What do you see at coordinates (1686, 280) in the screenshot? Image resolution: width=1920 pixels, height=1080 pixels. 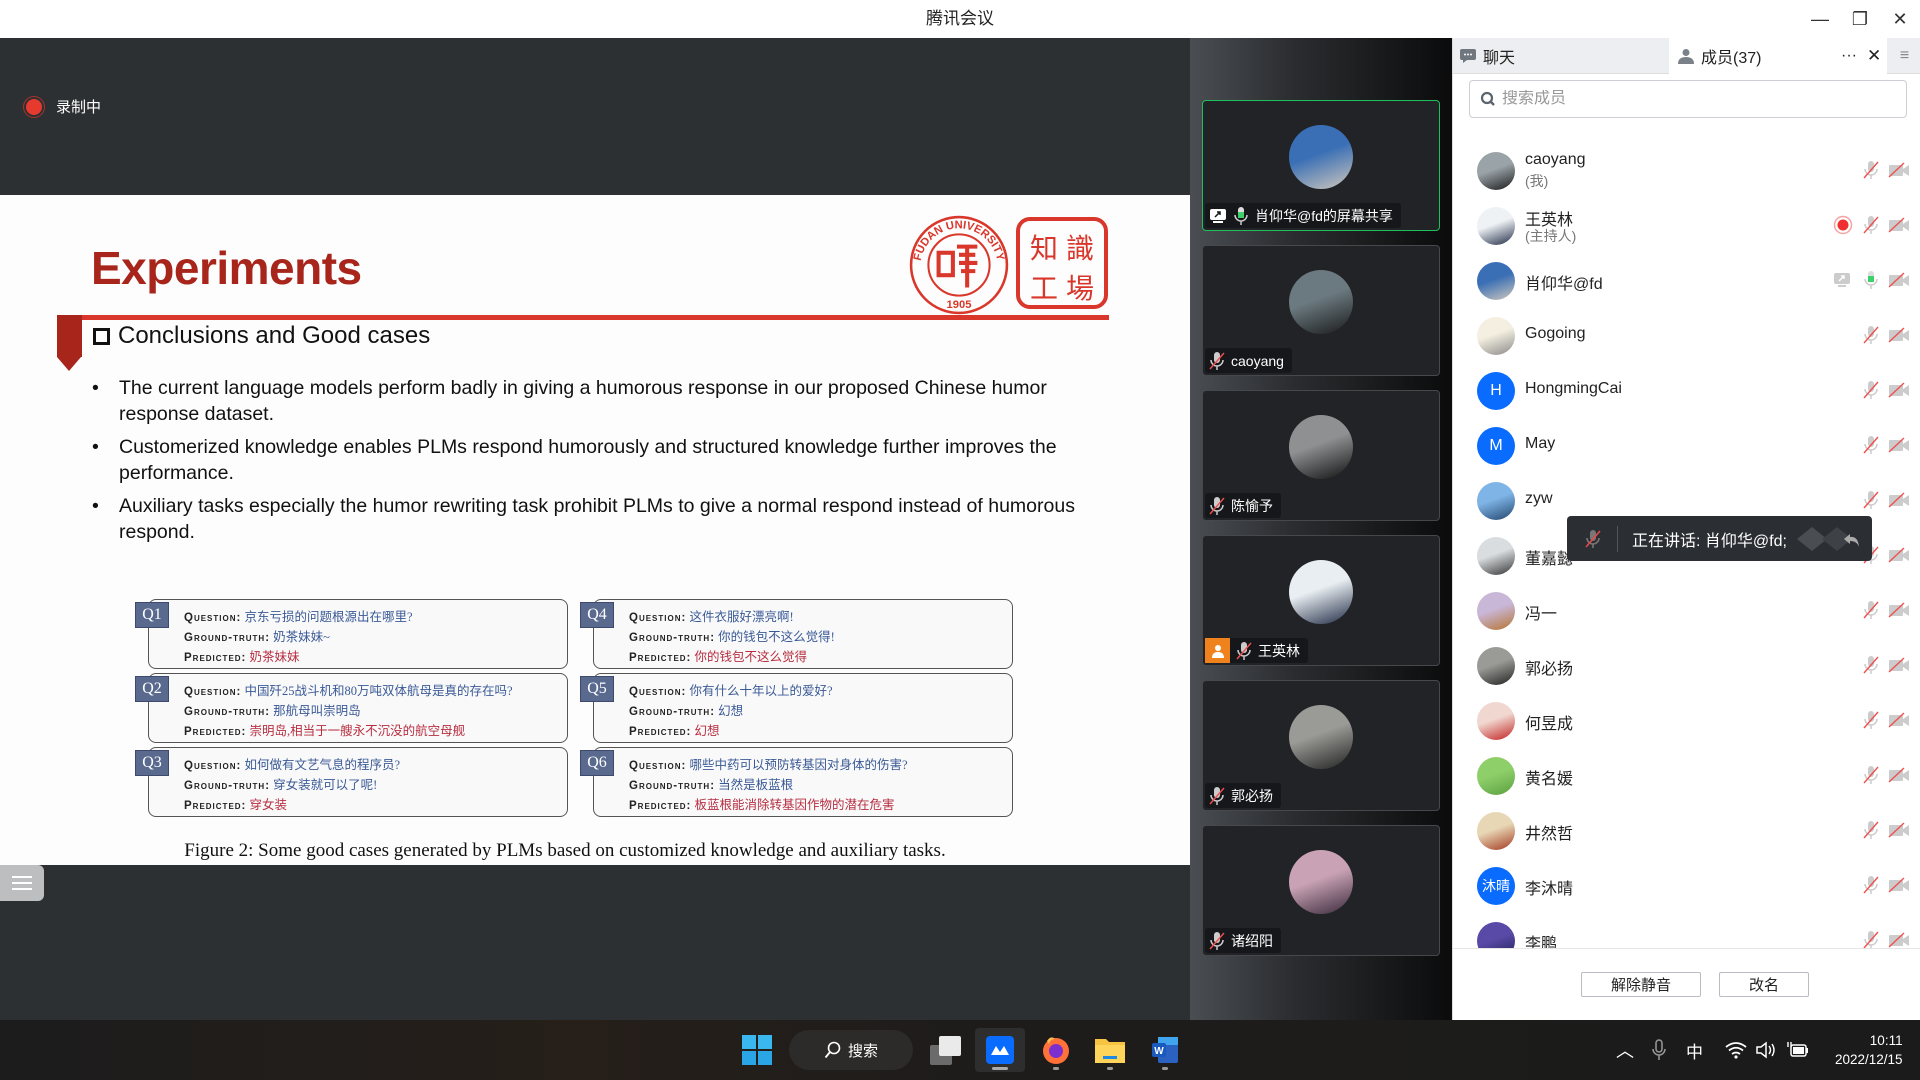 I see `member-row: 肖仰华@fd` at bounding box center [1686, 280].